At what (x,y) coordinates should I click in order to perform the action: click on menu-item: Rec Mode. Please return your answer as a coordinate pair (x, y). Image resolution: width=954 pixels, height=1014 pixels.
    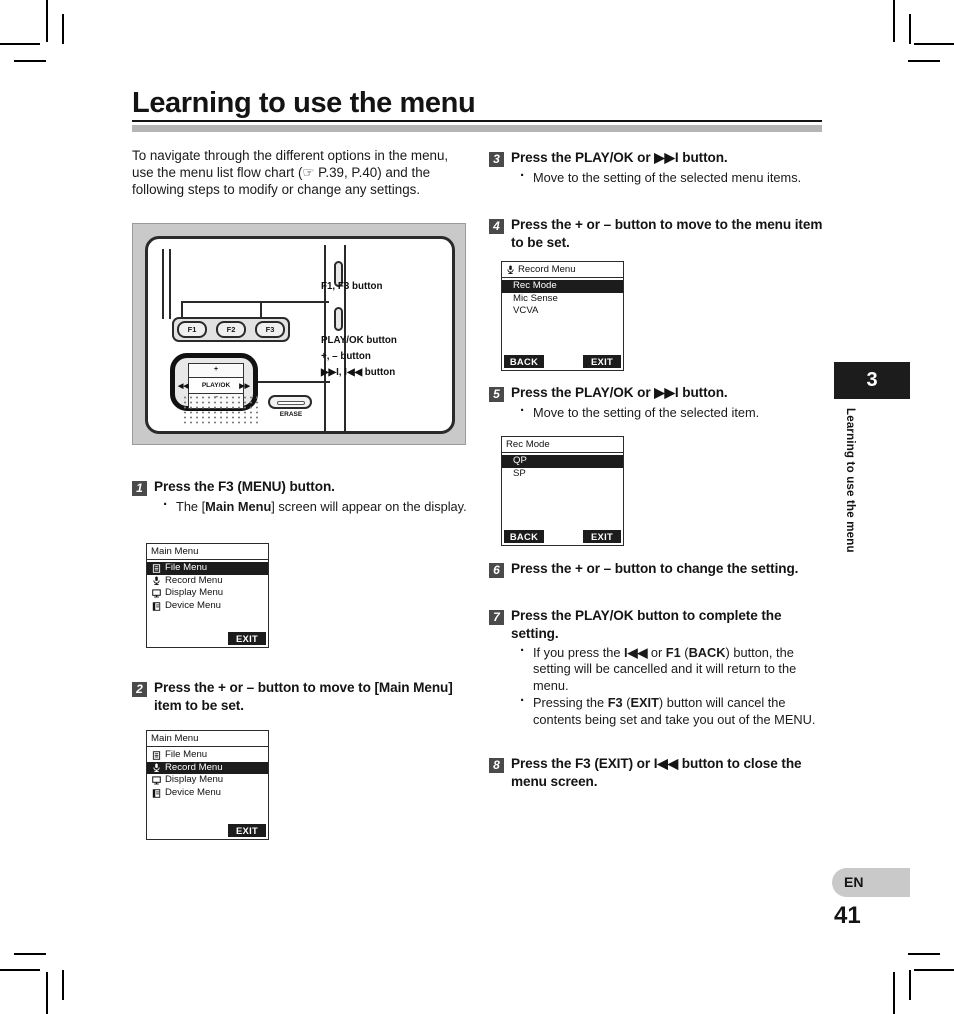
    Looking at the image, I should click on (562, 286).